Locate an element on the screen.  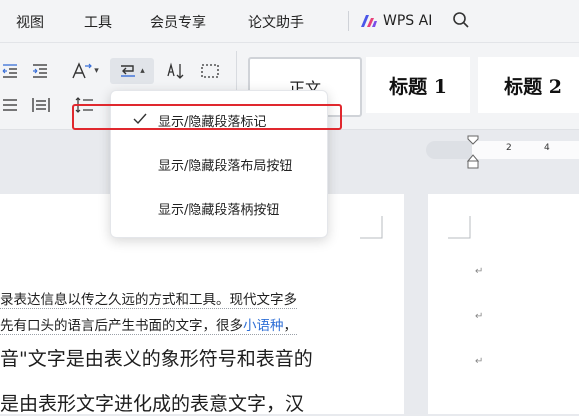
menu-item-toggle-handle-buttons: 显示/隐藏段落柄按钮 is located at coordinates (219, 208).